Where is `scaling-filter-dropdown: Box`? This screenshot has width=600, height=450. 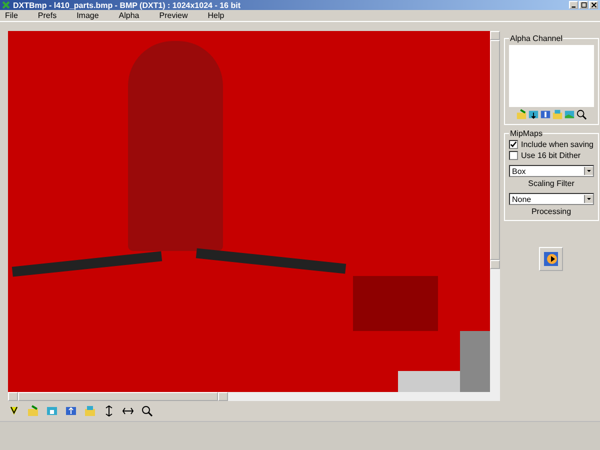
scaling-filter-dropdown: Box is located at coordinates (551, 171).